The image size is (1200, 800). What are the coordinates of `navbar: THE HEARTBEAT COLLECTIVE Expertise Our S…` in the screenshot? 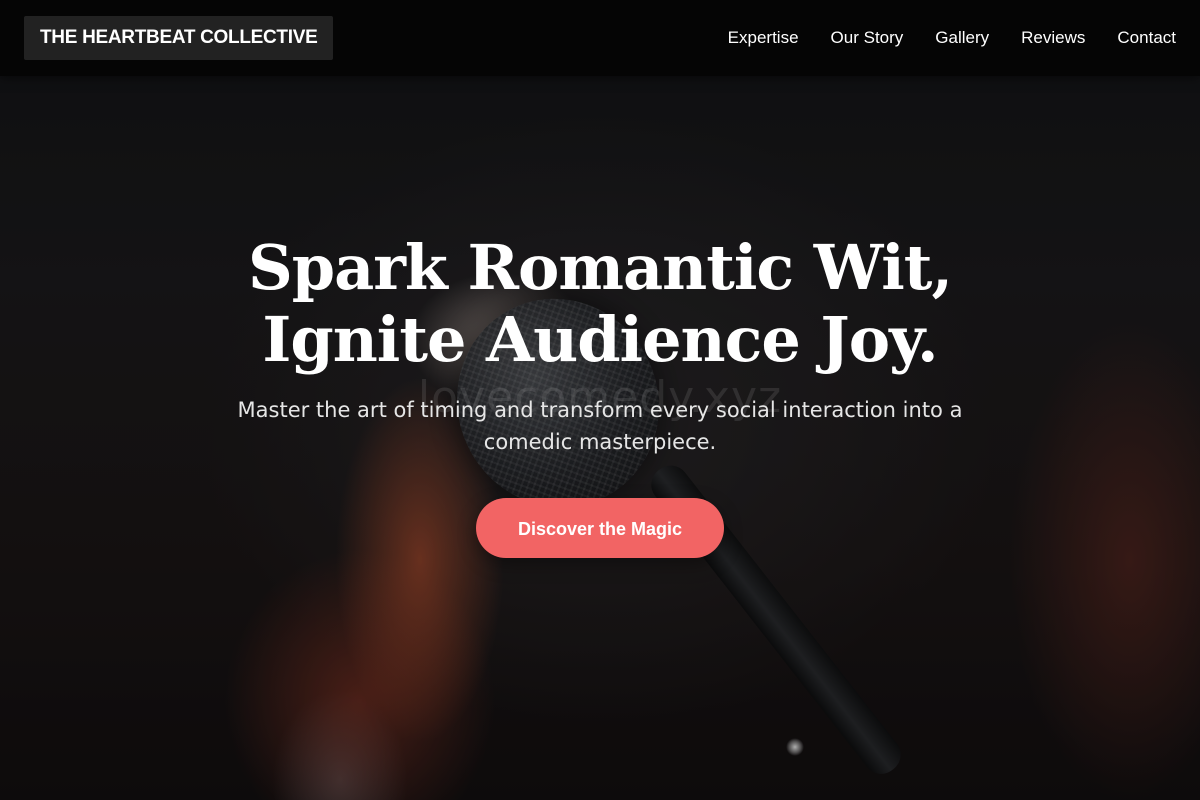 It's located at (600, 38).